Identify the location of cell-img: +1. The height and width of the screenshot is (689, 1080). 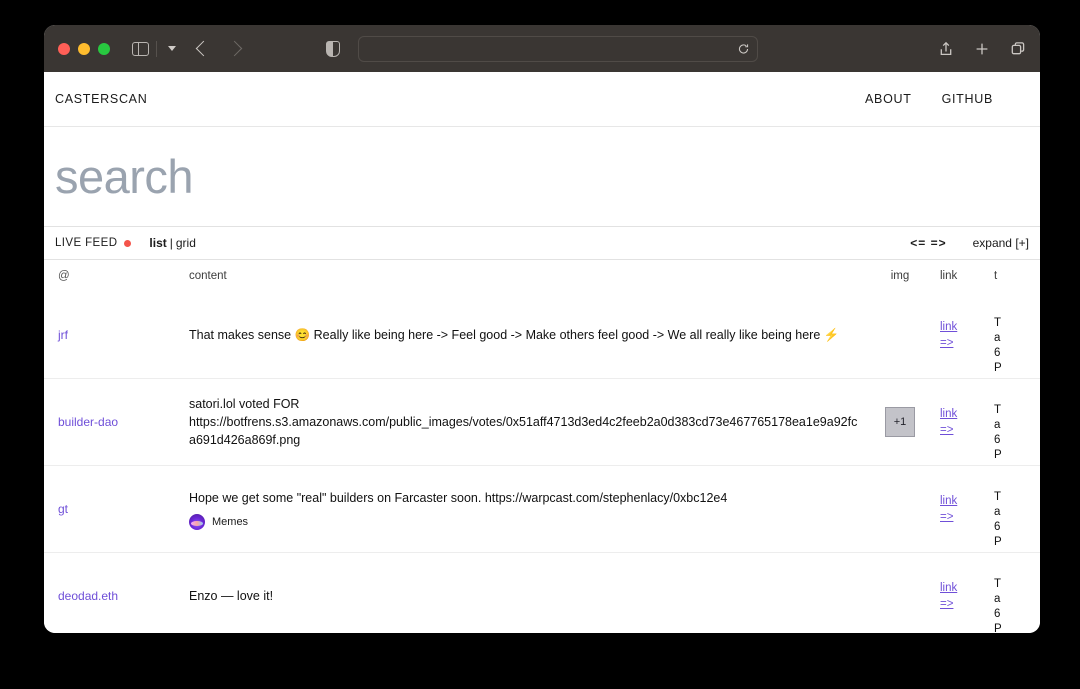
(900, 422).